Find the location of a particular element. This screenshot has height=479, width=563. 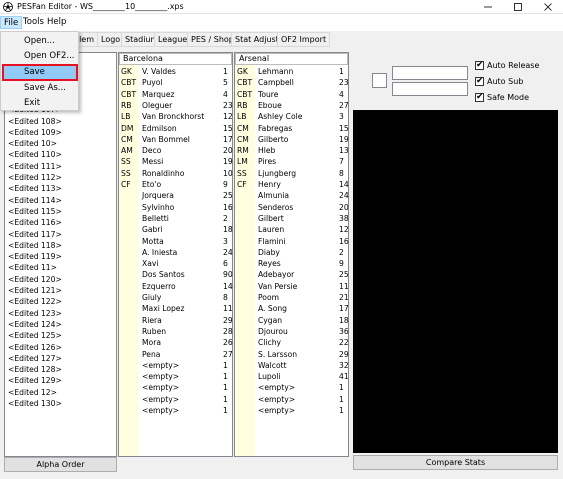

auto-release-checkbox is located at coordinates (479, 65).